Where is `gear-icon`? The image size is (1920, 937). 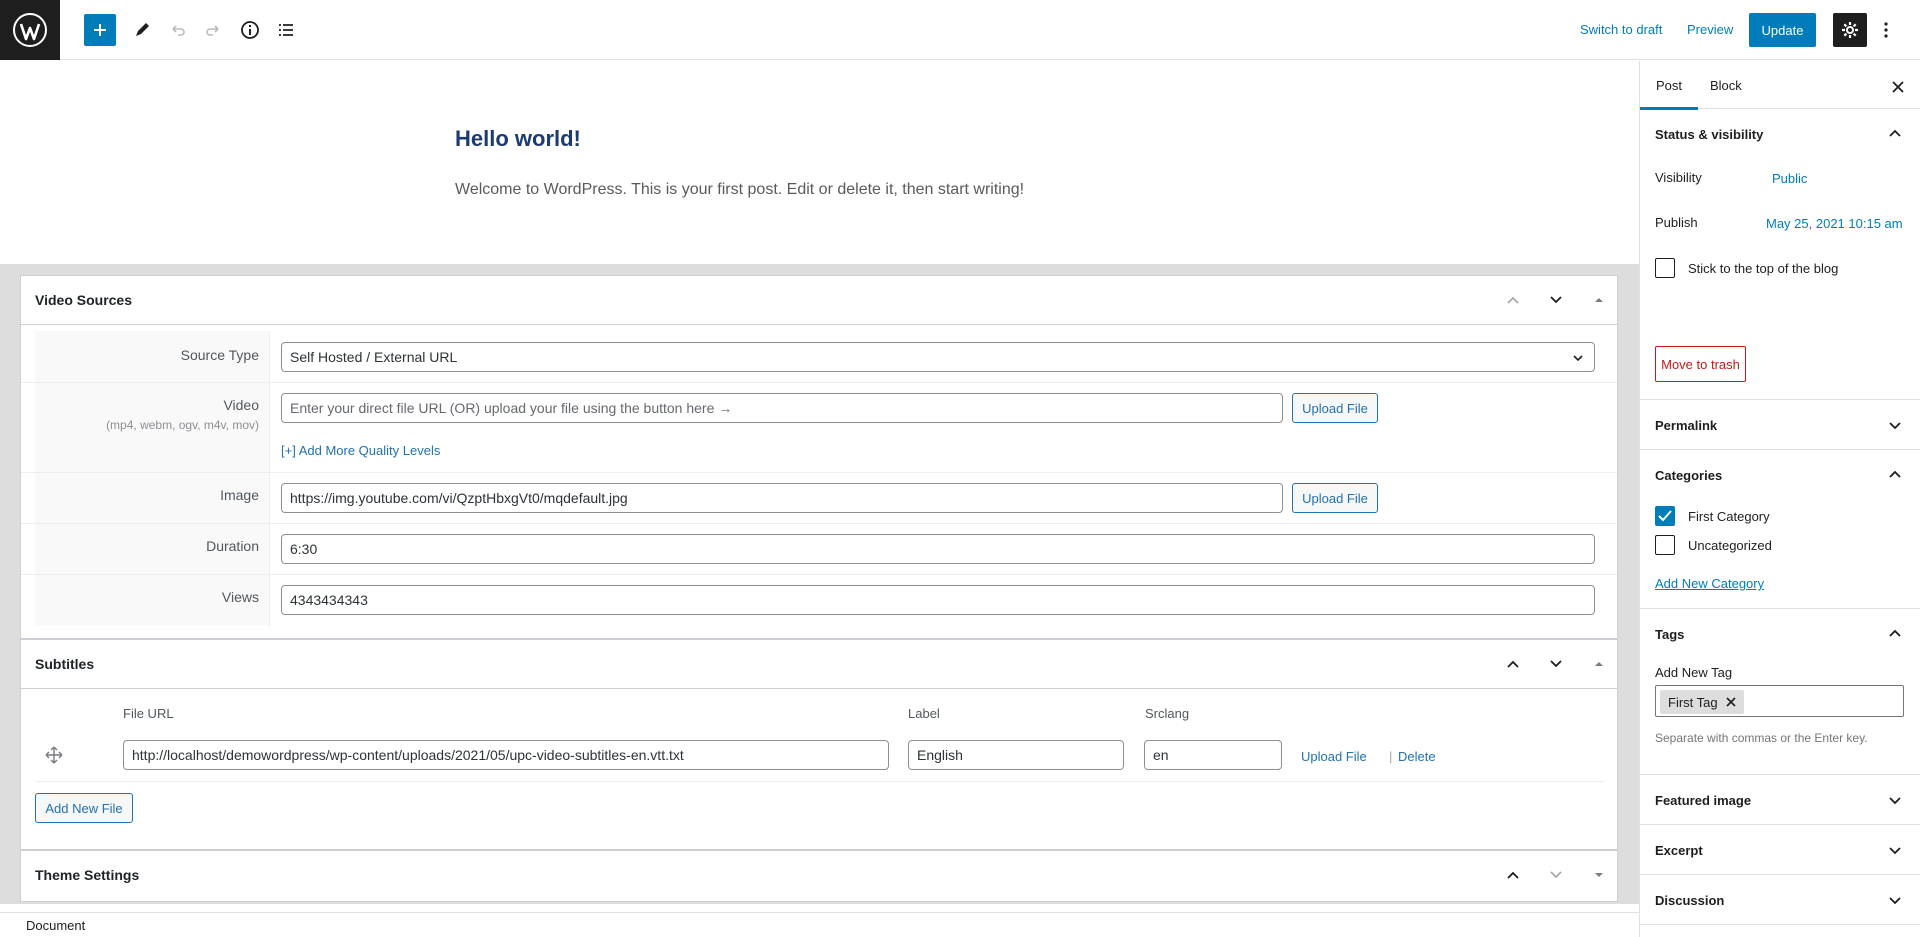 gear-icon is located at coordinates (1850, 30).